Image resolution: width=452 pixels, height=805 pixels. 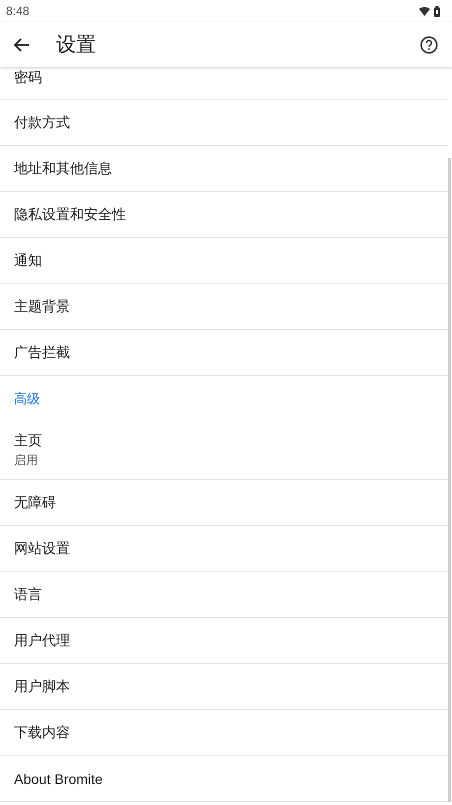 I want to click on settings-item: 密码, so click(x=224, y=83).